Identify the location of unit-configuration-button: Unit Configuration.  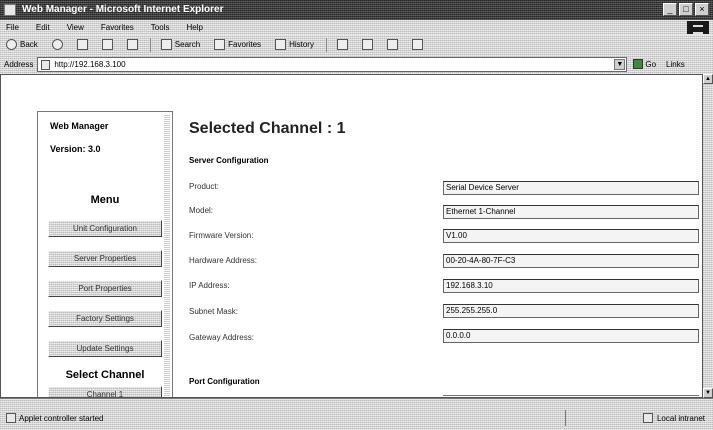
(105, 228).